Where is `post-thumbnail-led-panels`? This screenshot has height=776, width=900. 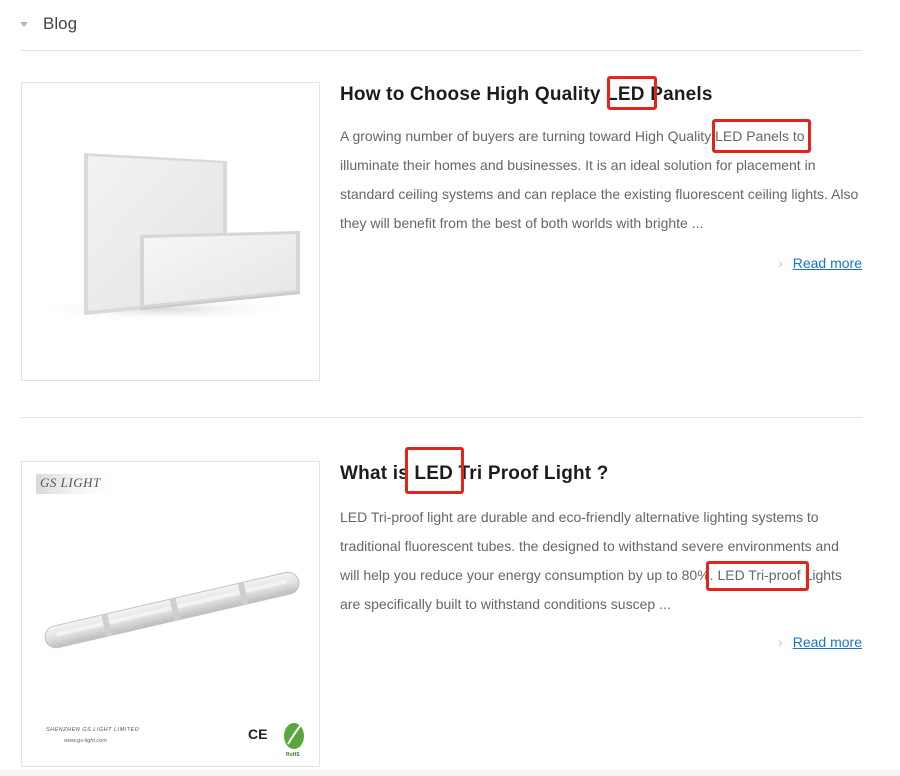 post-thumbnail-led-panels is located at coordinates (170, 231).